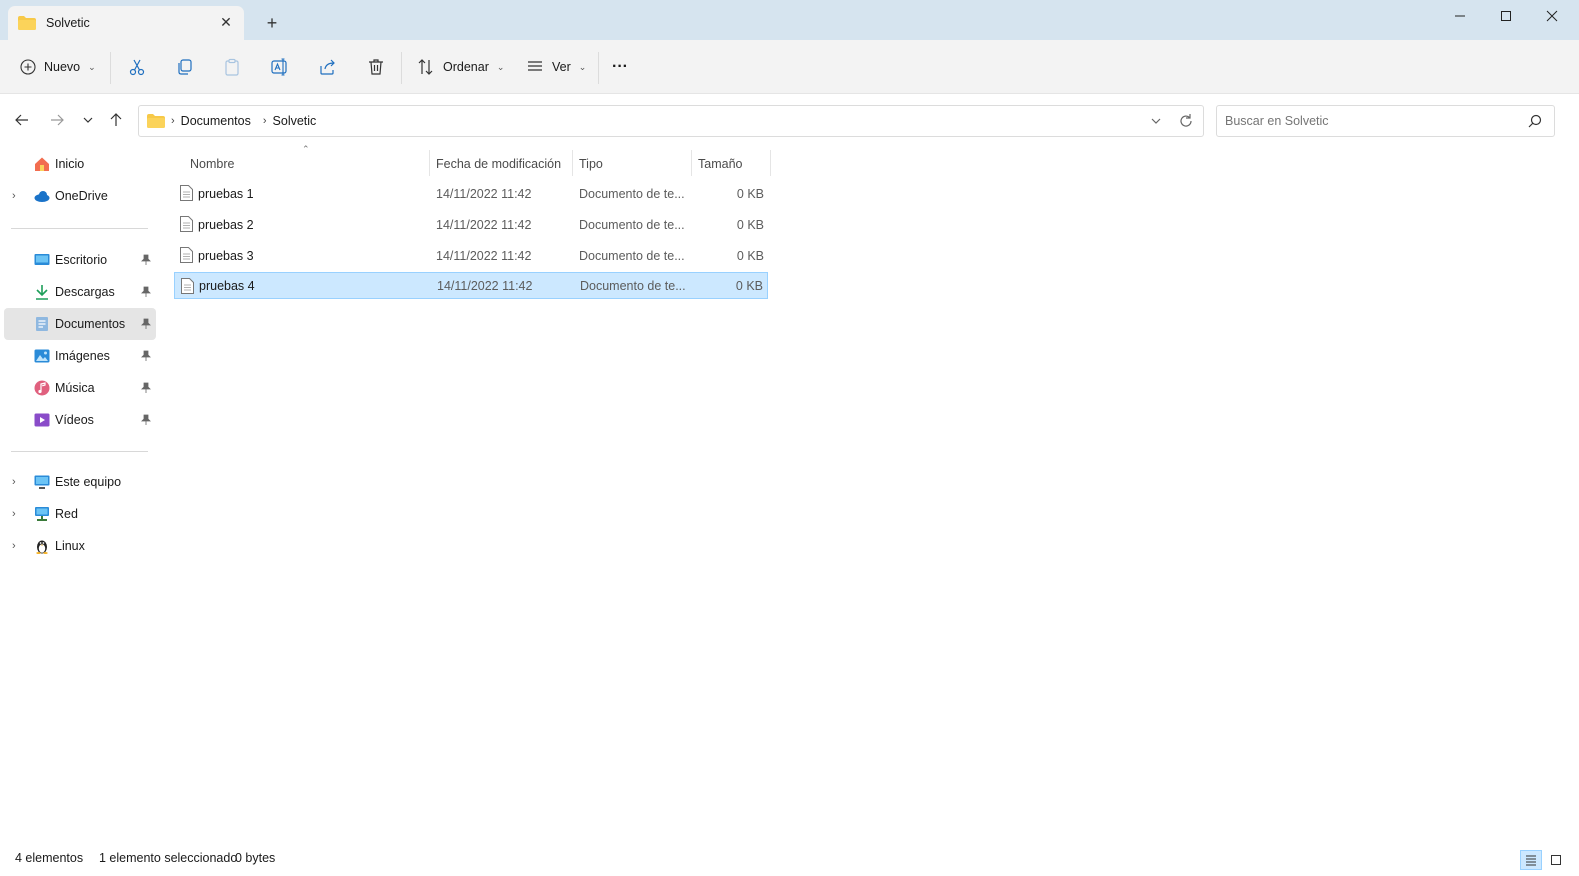 This screenshot has width=1579, height=876. Describe the element at coordinates (1531, 860) in the screenshot. I see `details-view-button` at that location.